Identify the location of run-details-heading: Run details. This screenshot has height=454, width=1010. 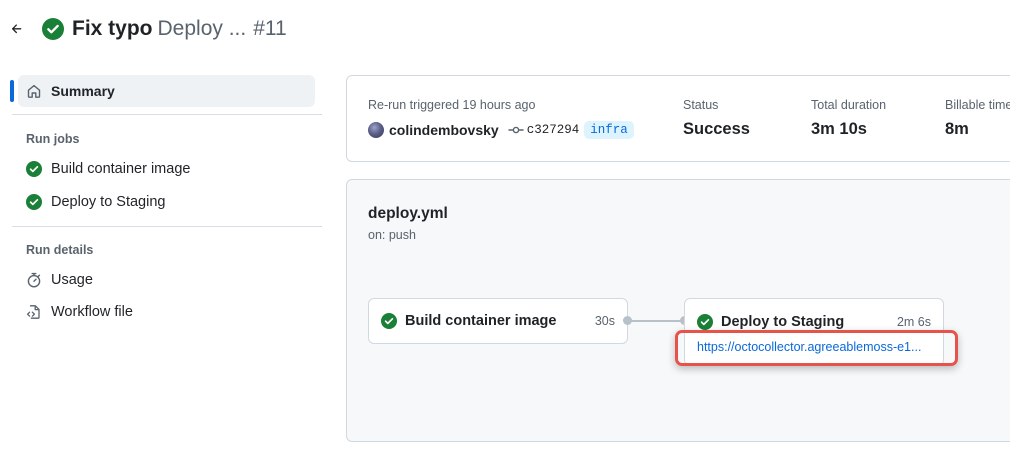
(60, 250).